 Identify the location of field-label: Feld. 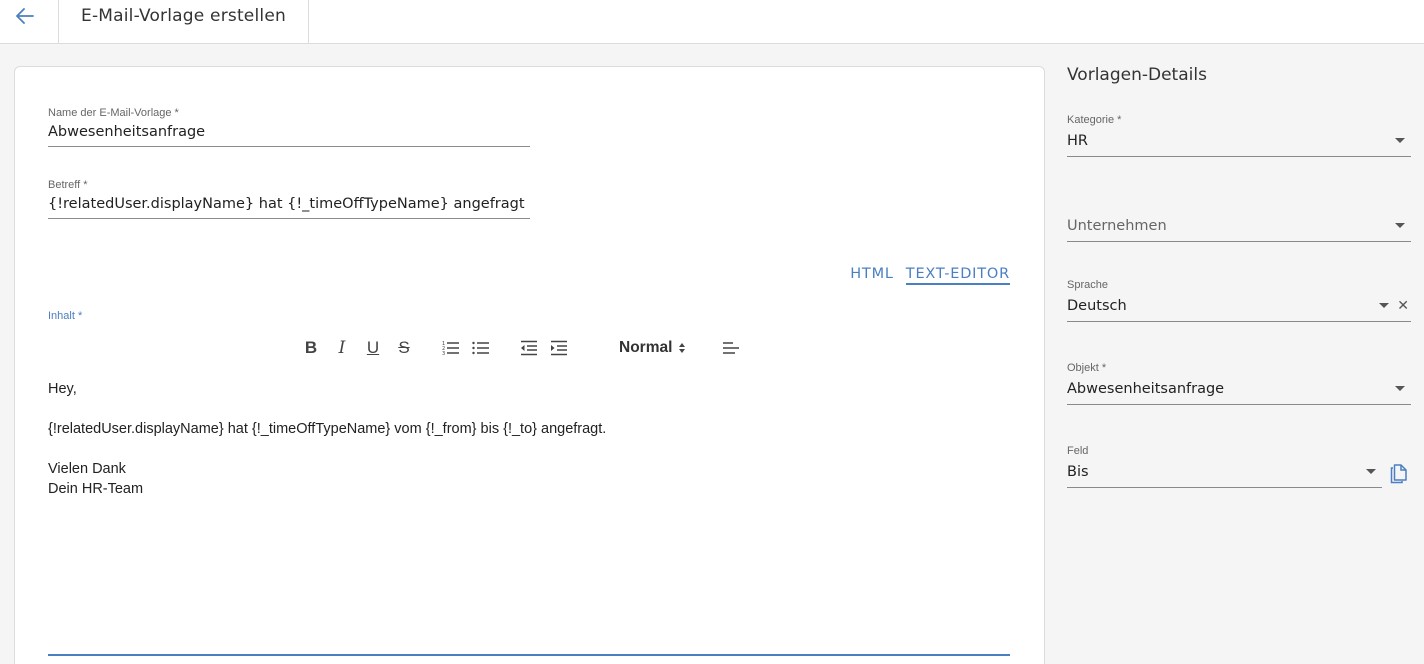
(1078, 451).